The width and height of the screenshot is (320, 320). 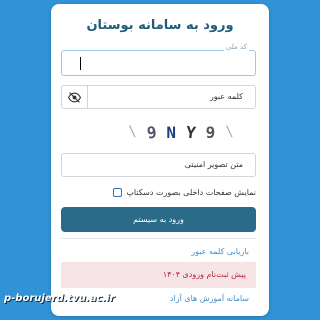 I want to click on site-domain: p-borujerd.tvu.ac.ir, so click(x=59, y=298).